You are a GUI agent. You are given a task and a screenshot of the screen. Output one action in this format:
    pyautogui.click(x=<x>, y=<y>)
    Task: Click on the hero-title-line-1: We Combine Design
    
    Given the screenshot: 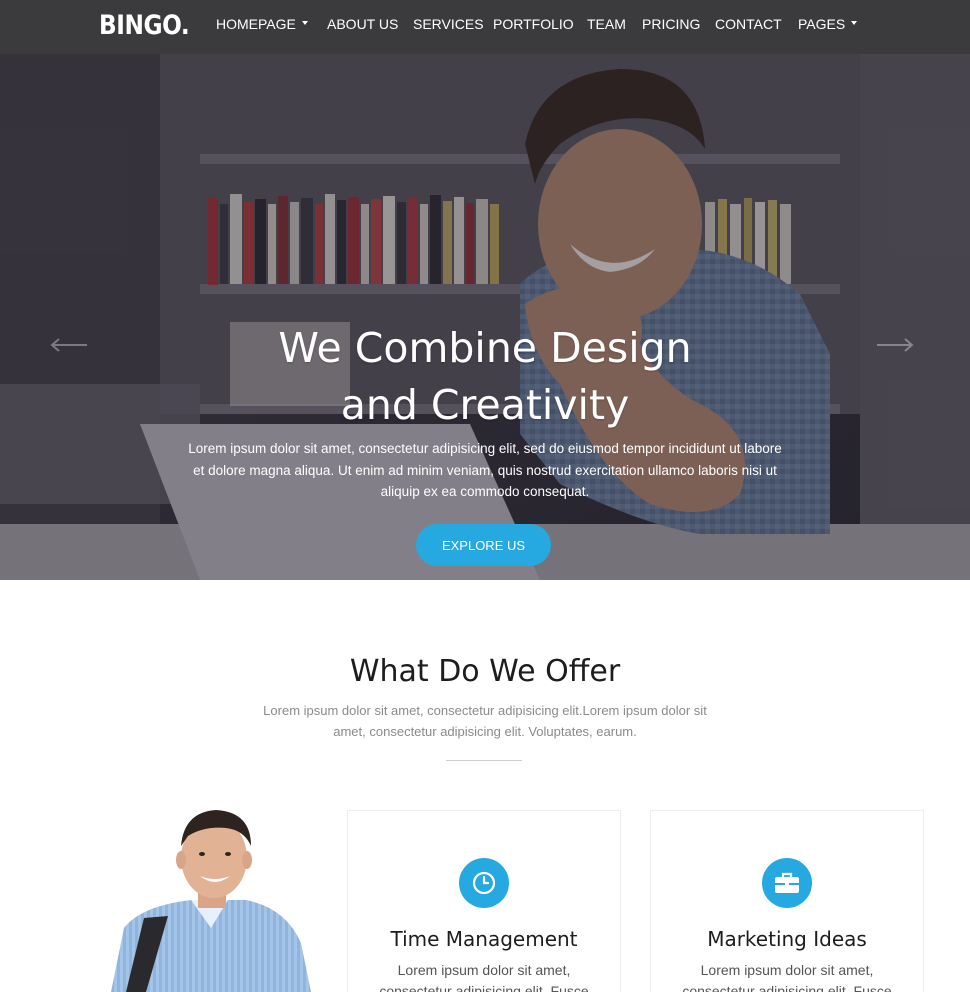 What is the action you would take?
    pyautogui.click(x=485, y=348)
    